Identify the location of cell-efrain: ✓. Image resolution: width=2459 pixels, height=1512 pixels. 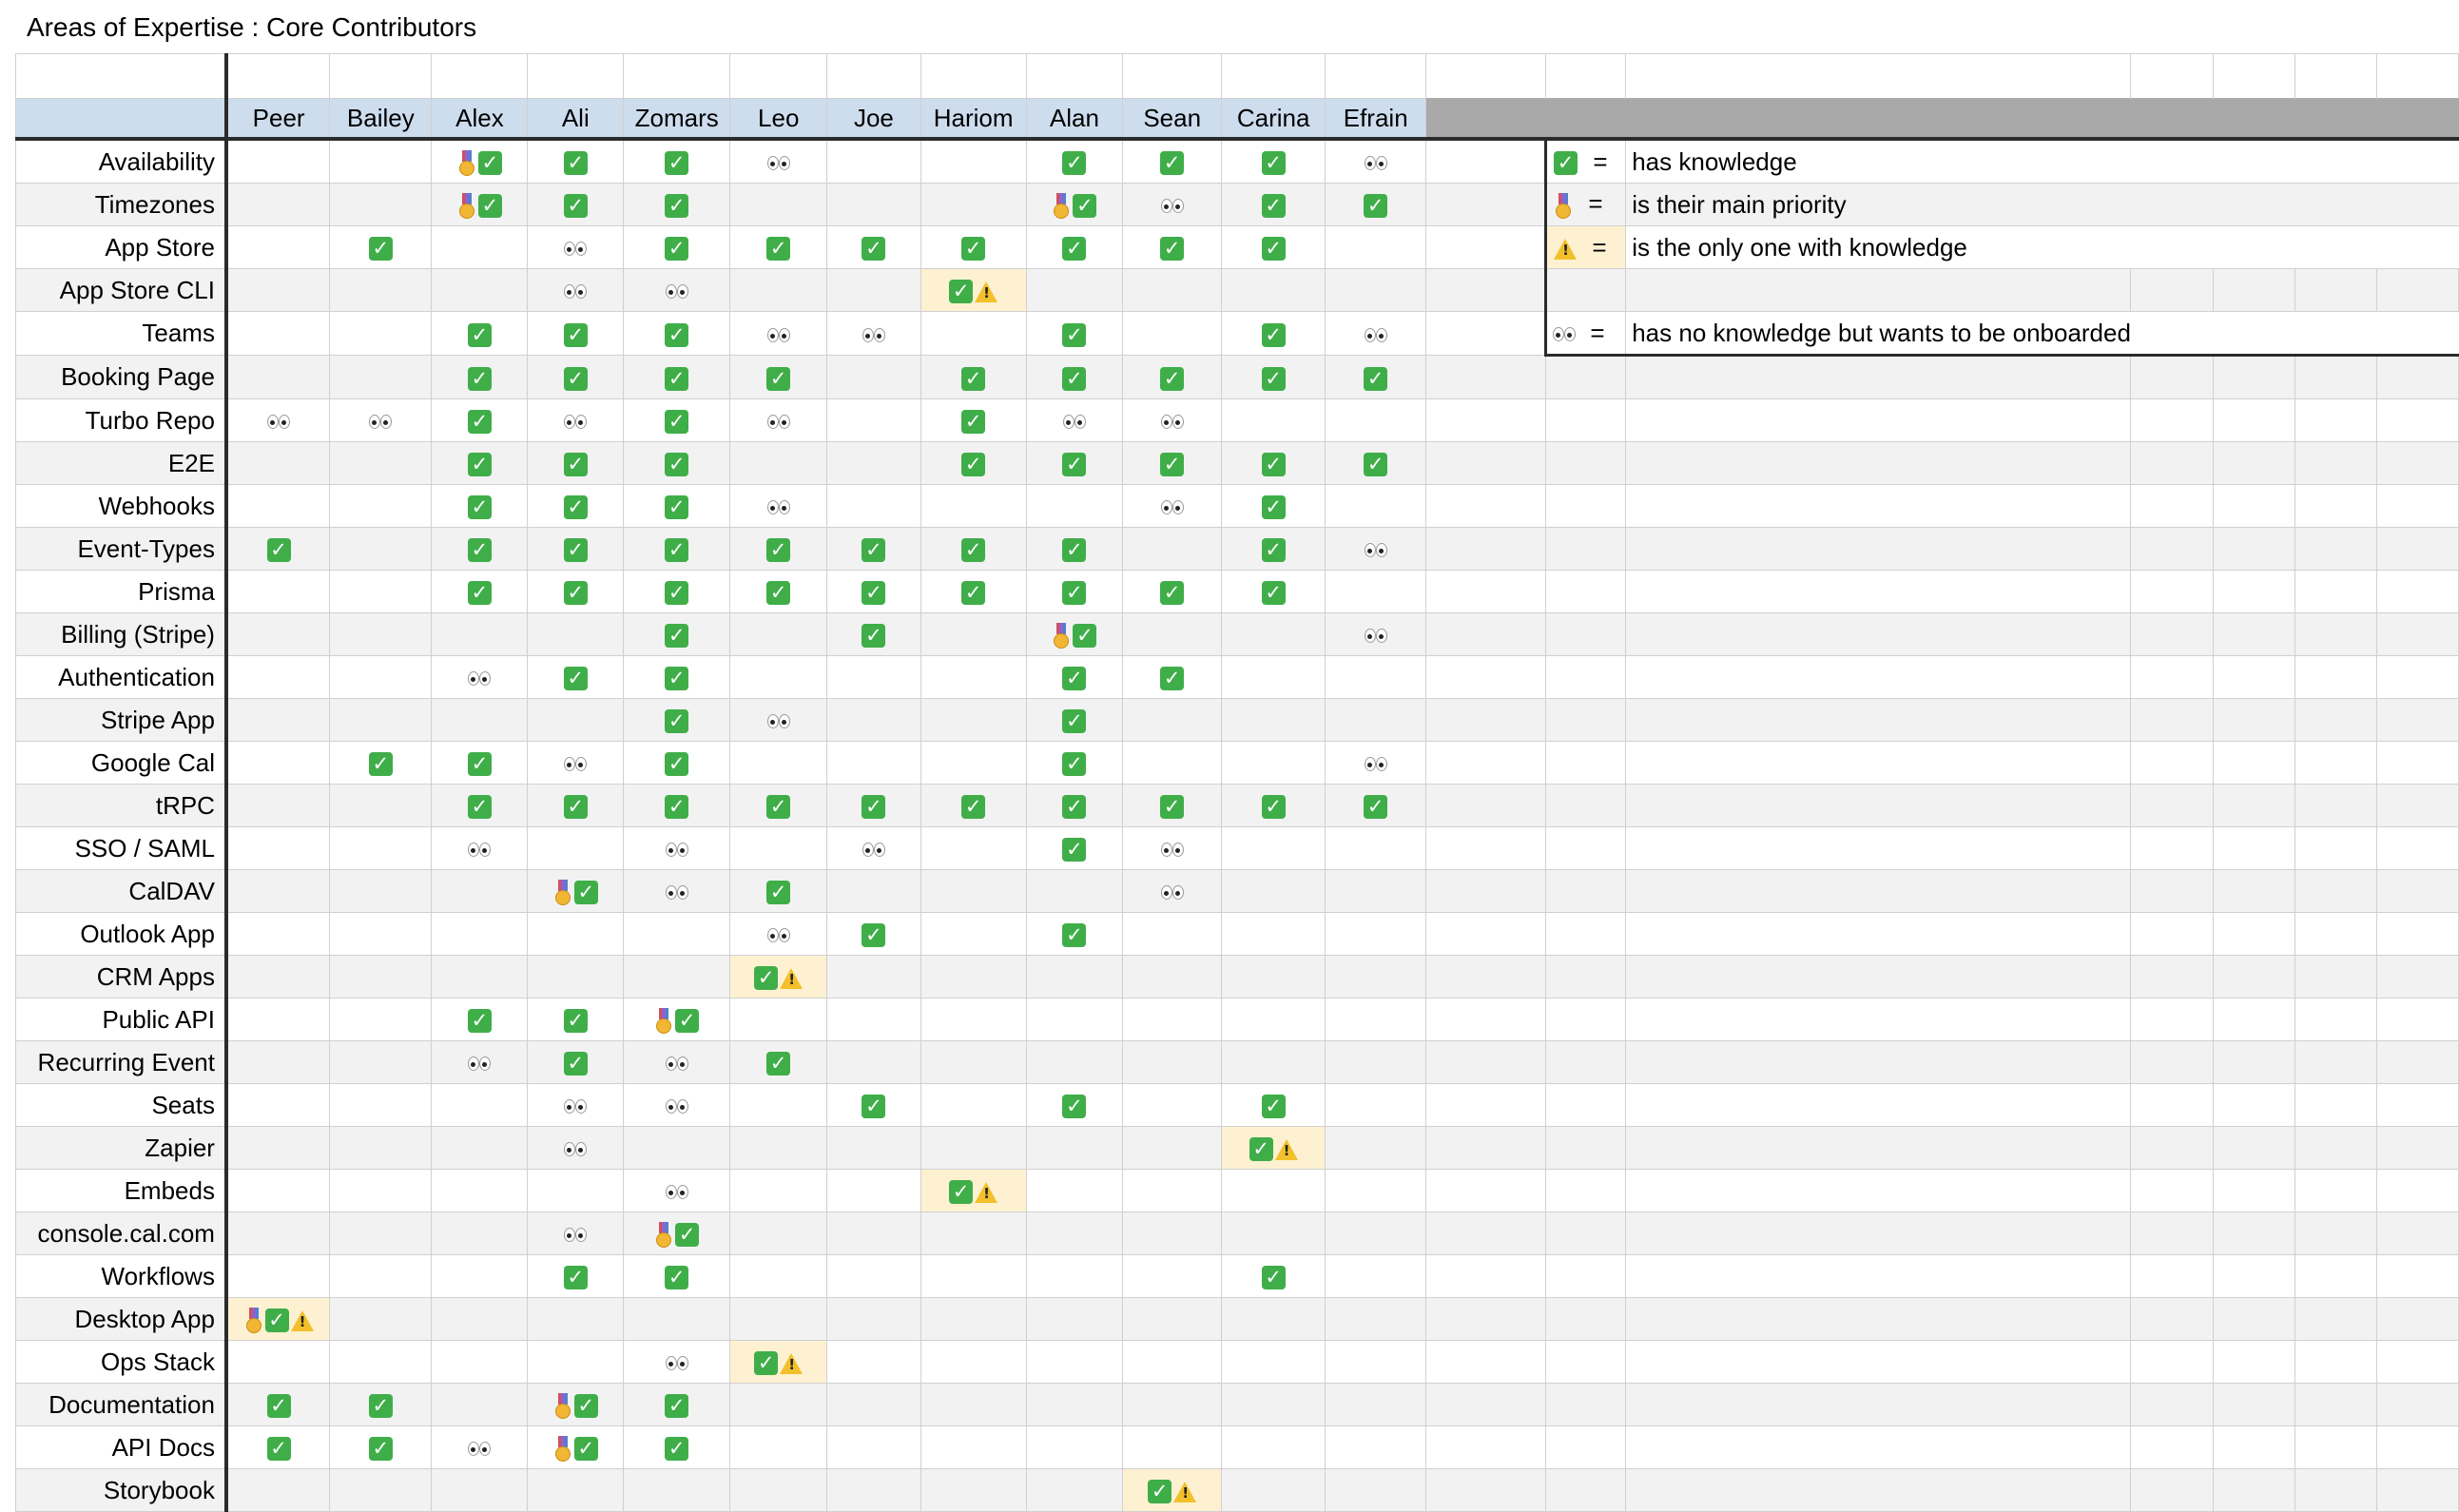
(1376, 377).